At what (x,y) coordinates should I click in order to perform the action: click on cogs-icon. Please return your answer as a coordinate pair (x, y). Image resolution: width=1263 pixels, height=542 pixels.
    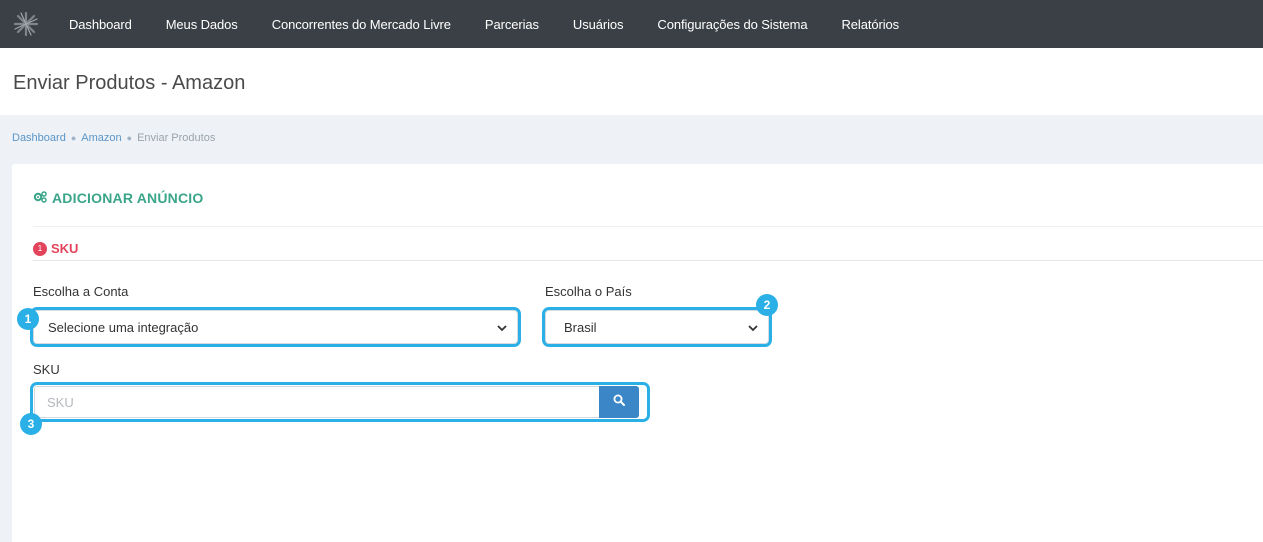
    Looking at the image, I should click on (40, 198).